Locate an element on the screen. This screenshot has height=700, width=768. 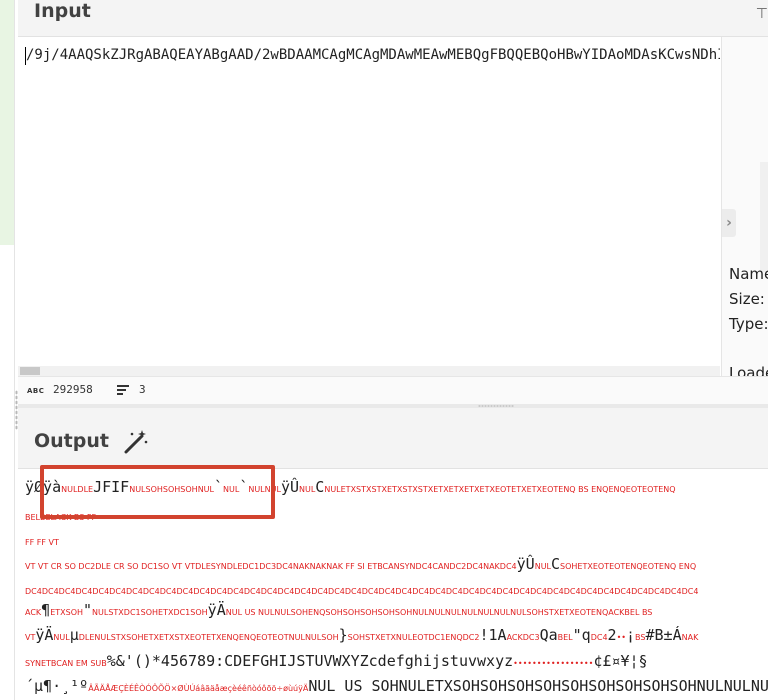
file-type-label: Type: is located at coordinates (748, 324).